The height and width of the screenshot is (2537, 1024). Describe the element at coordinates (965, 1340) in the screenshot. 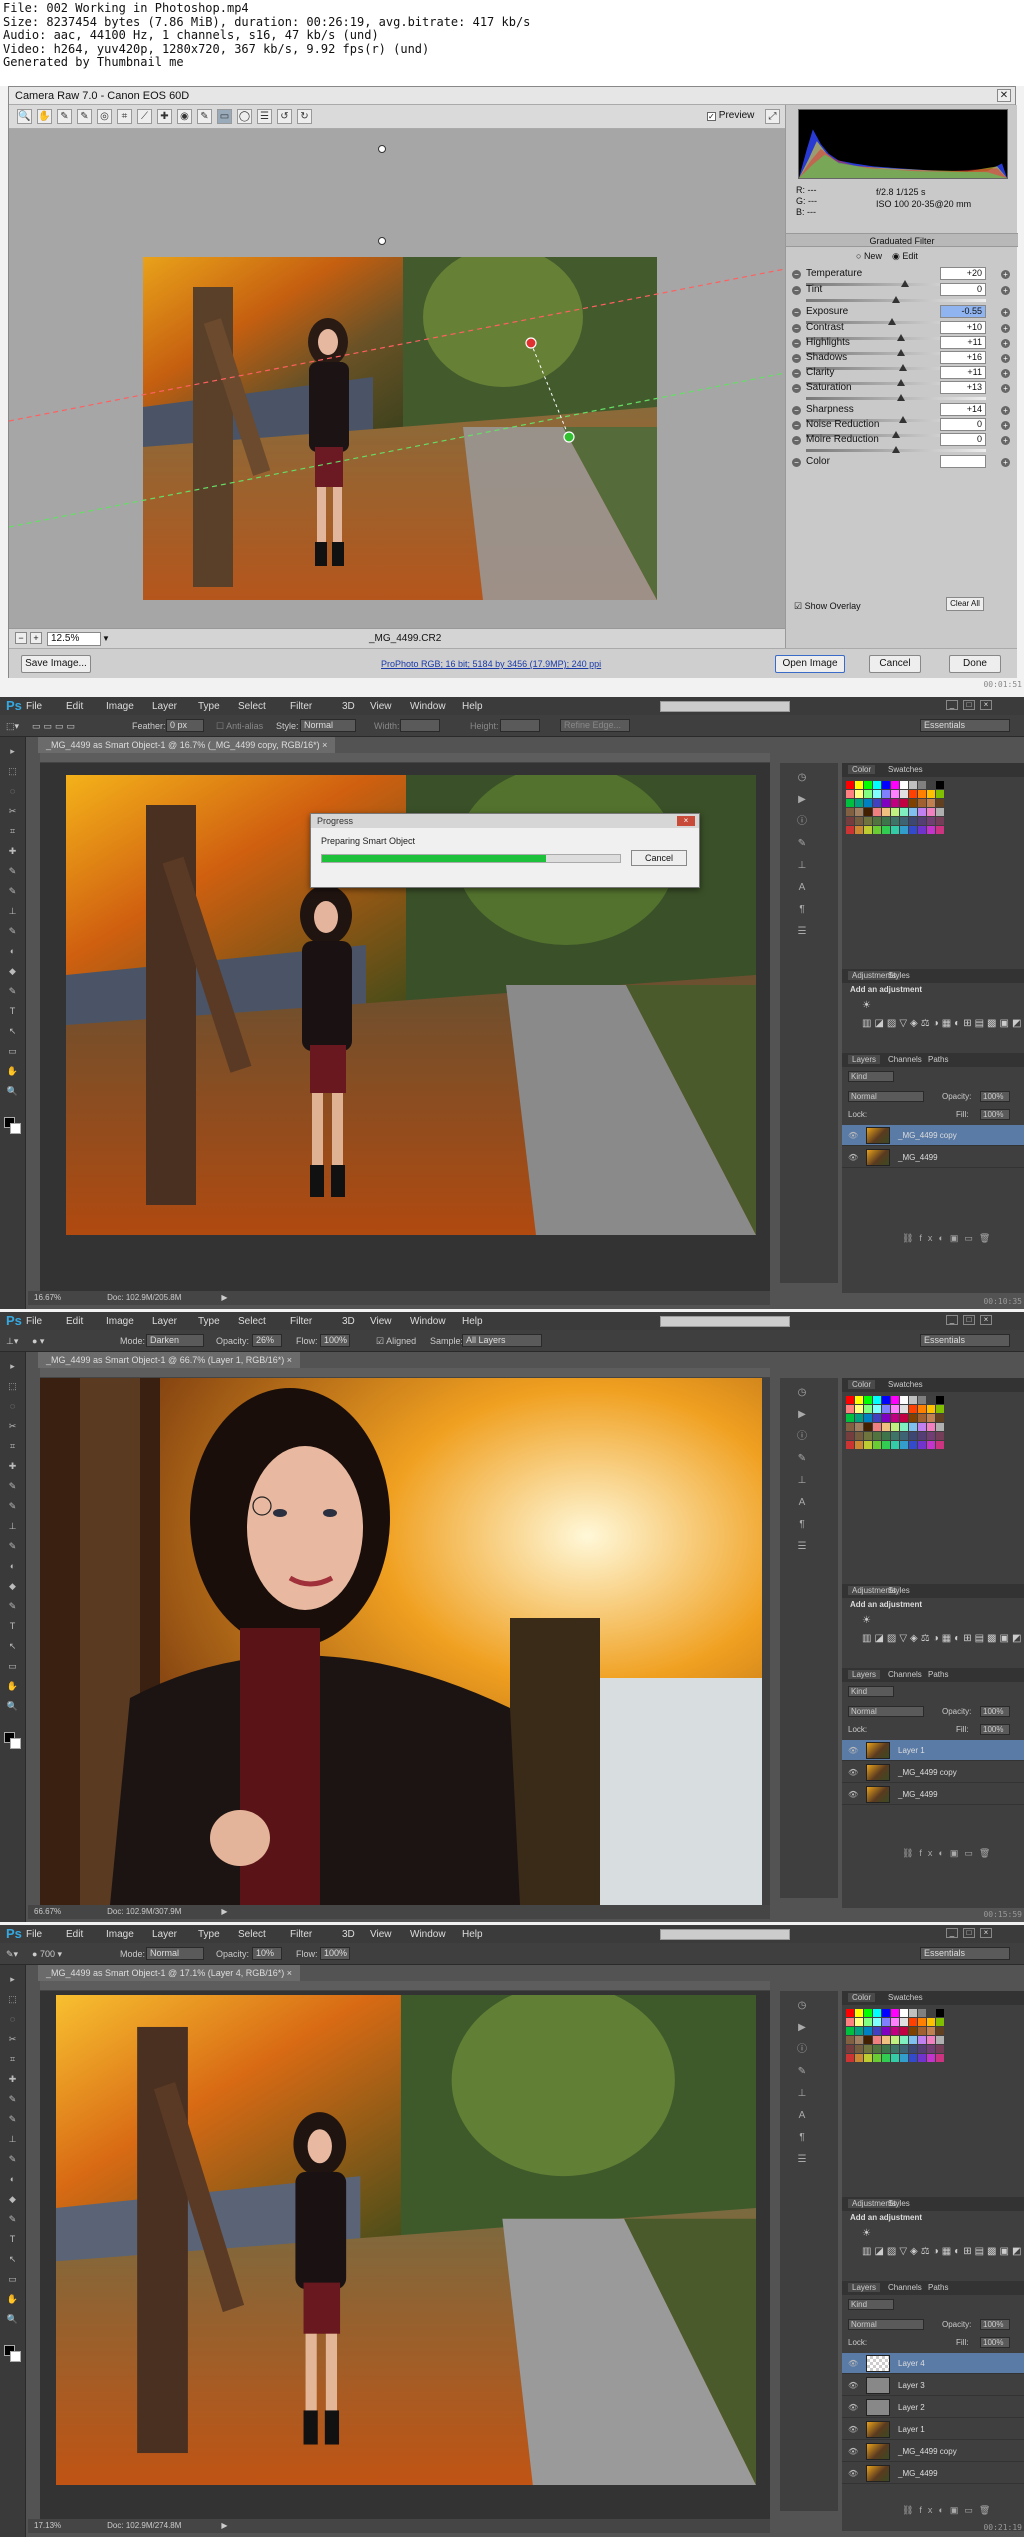

I see `workspace-select: Essentials` at that location.